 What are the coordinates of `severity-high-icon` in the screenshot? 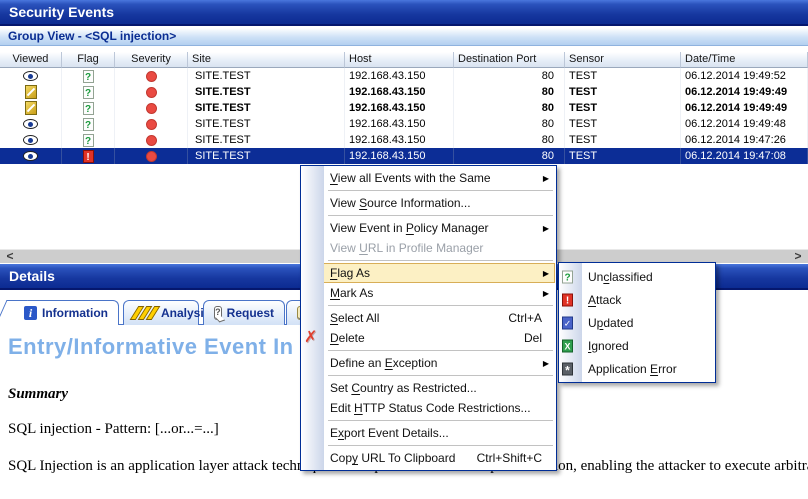 It's located at (151, 124).